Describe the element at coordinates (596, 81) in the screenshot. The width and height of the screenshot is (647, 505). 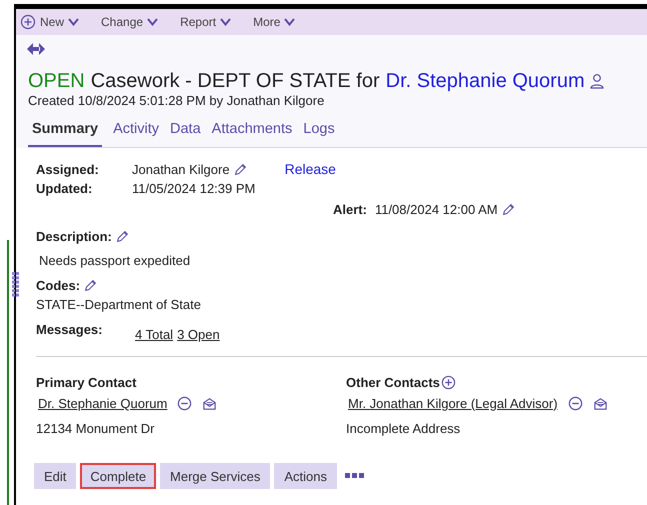
I see `person-icon` at that location.